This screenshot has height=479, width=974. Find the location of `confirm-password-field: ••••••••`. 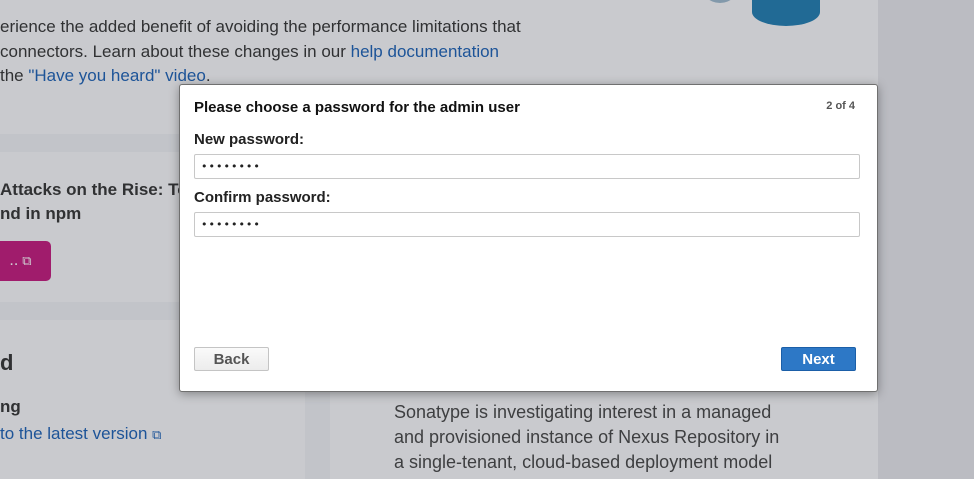

confirm-password-field: •••••••• is located at coordinates (527, 224).